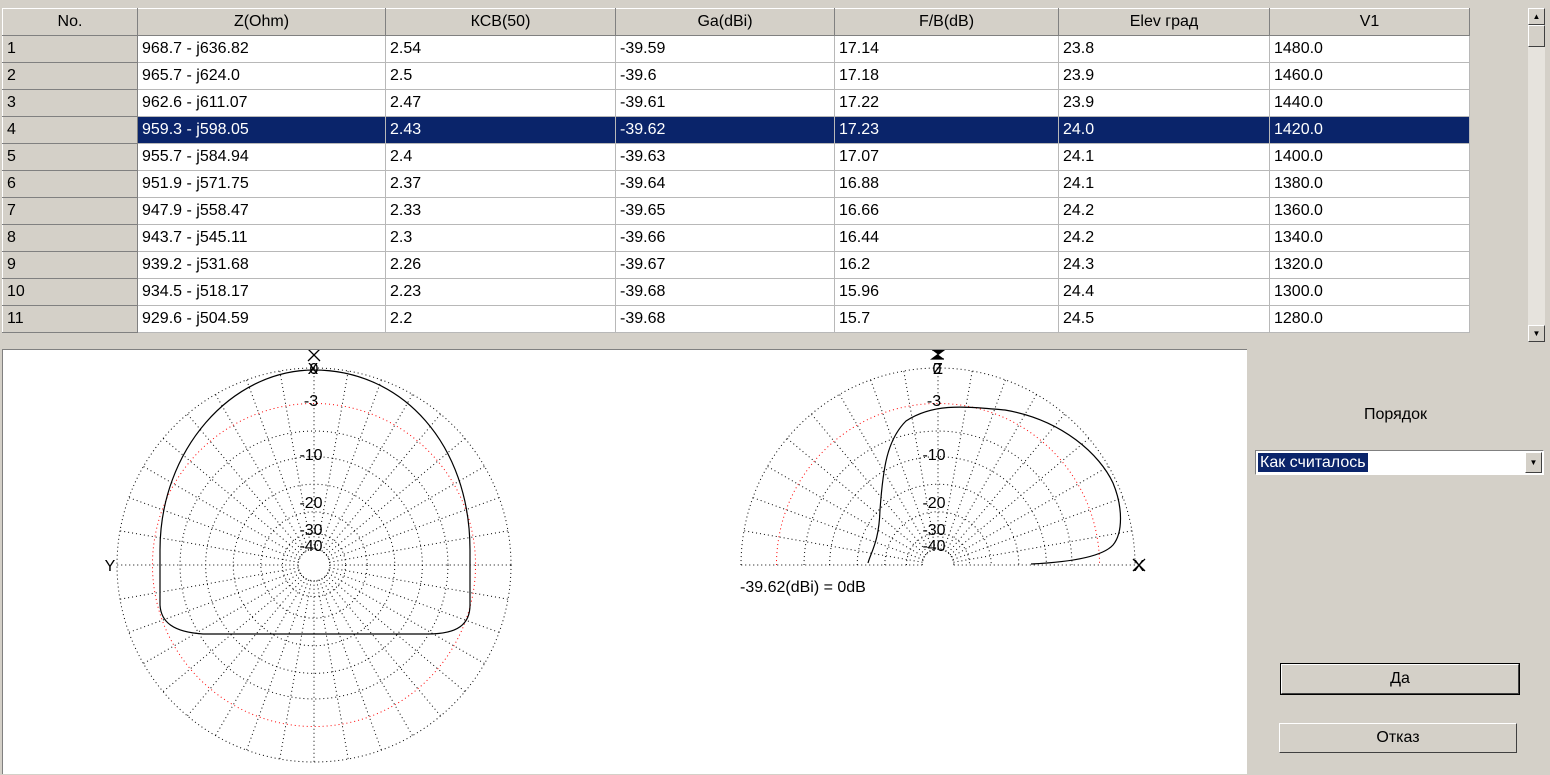 This screenshot has height=775, width=1550. What do you see at coordinates (500, 49) in the screenshot?
I see `cell-swr: 2.54` at bounding box center [500, 49].